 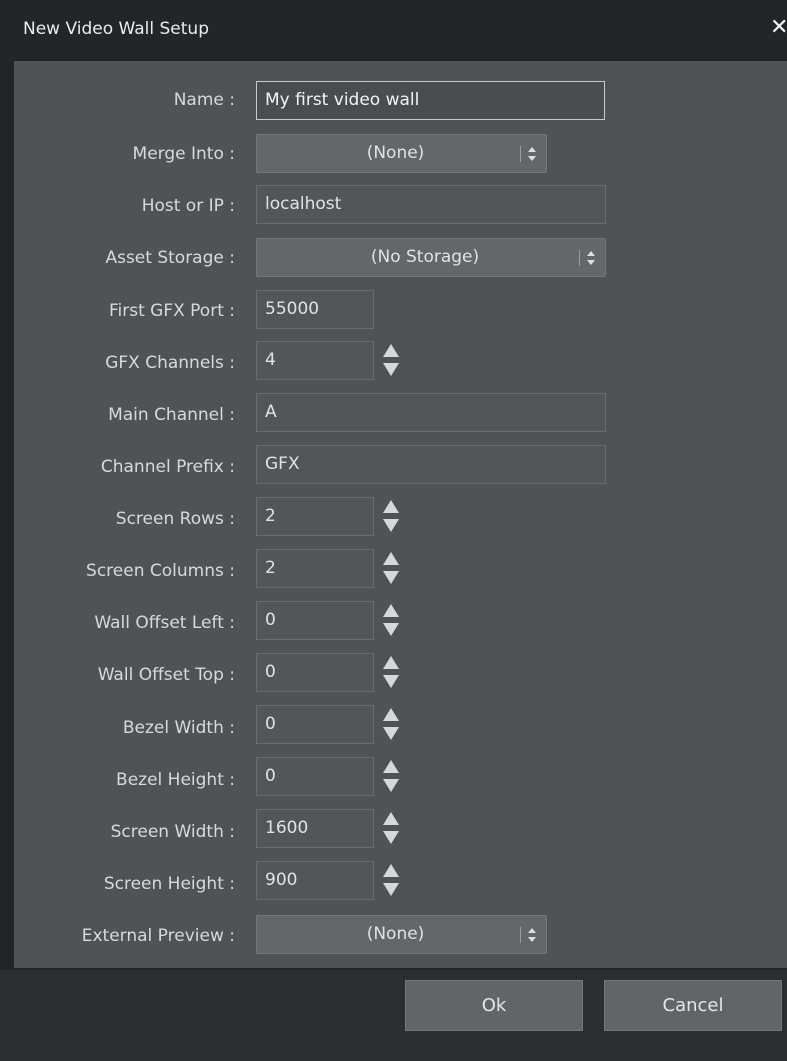 I want to click on gfx-channels-input: 4, so click(x=315, y=360).